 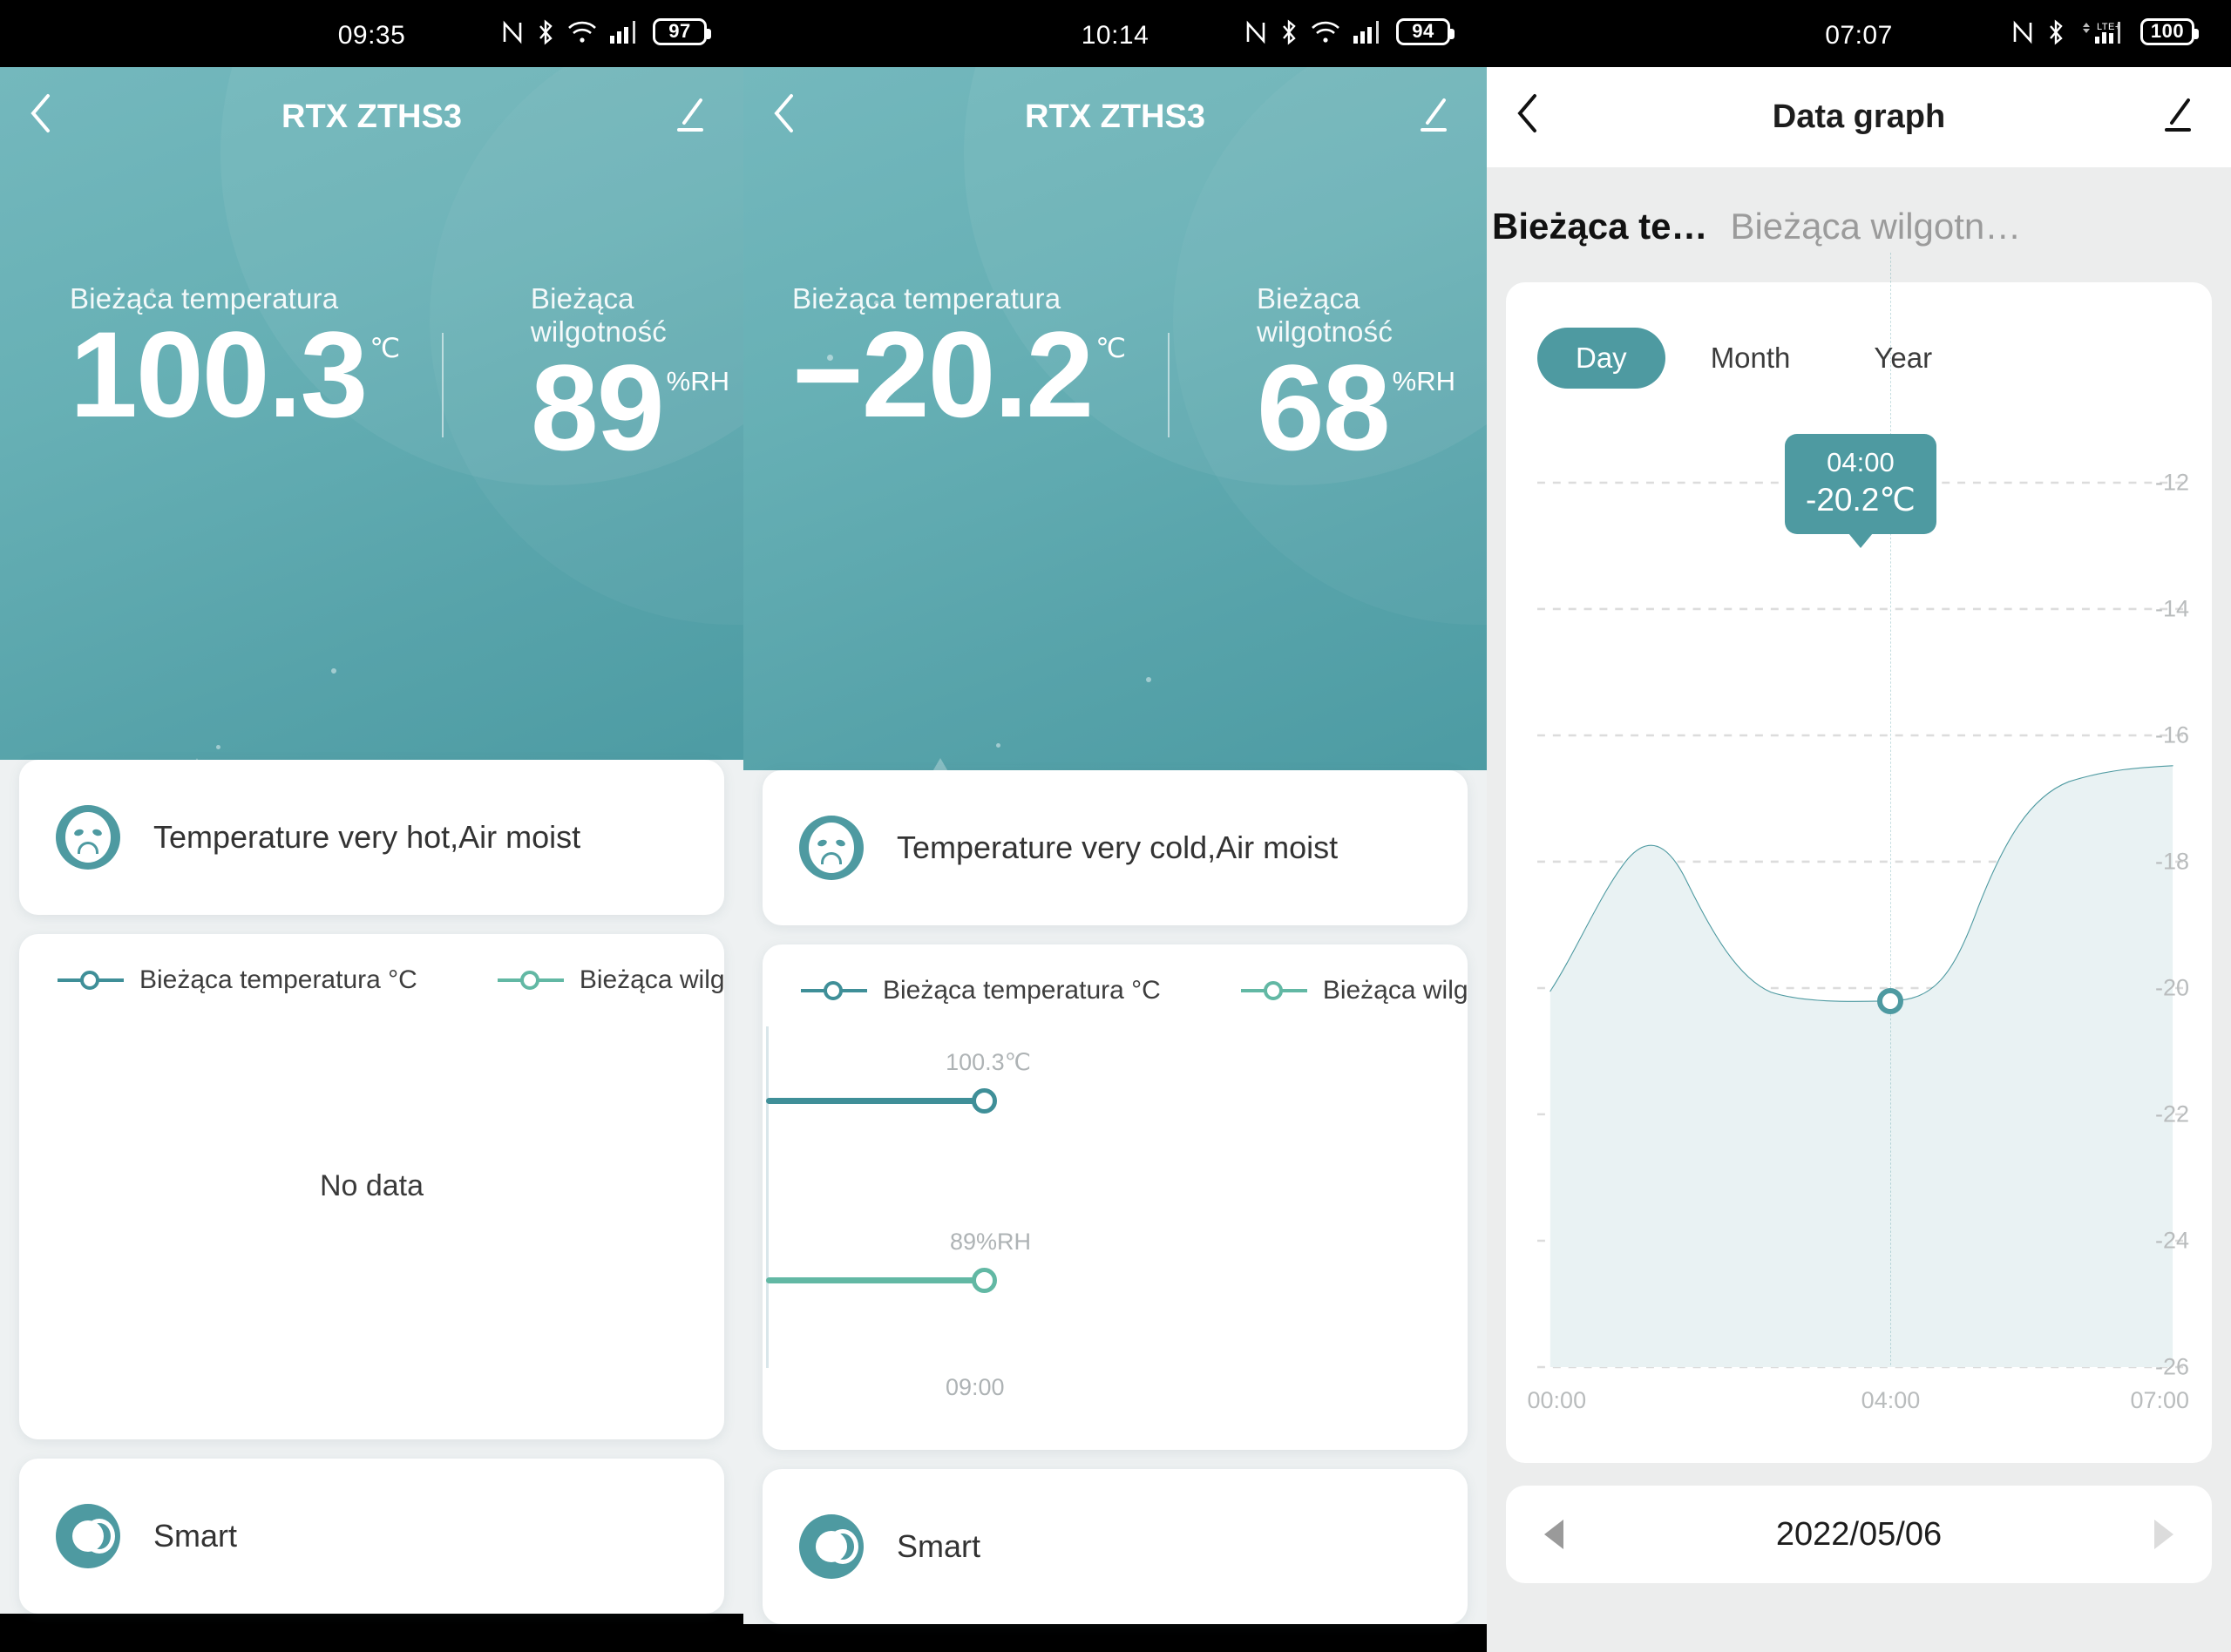 What do you see at coordinates (2171, 734) in the screenshot?
I see `y-tick-label: -16` at bounding box center [2171, 734].